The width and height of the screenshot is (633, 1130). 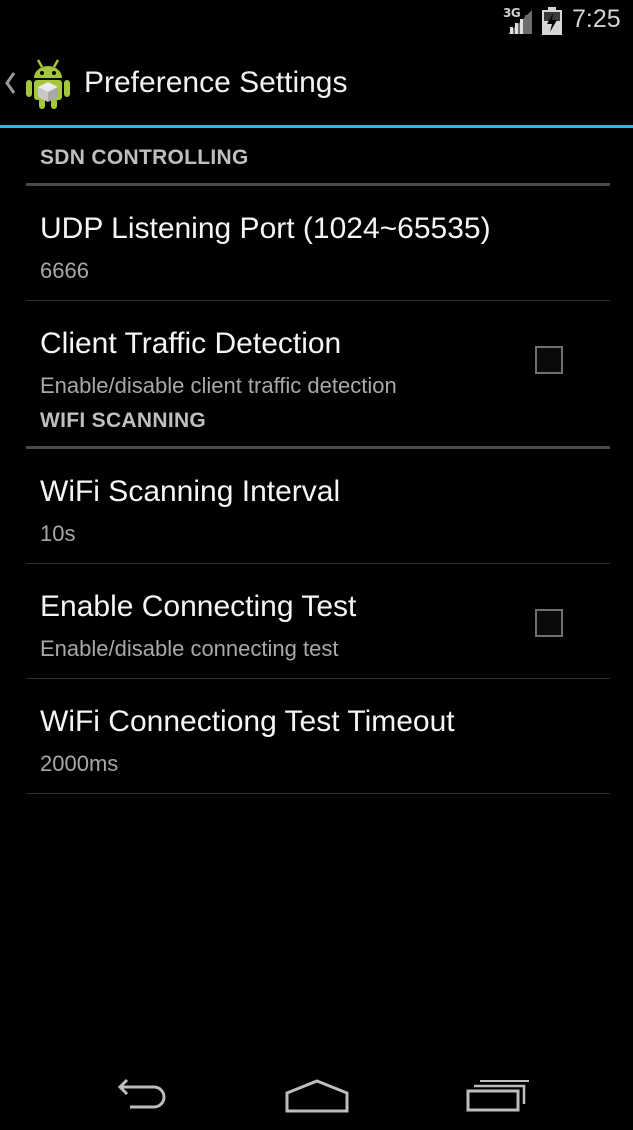 I want to click on signal-icon, so click(x=520, y=23).